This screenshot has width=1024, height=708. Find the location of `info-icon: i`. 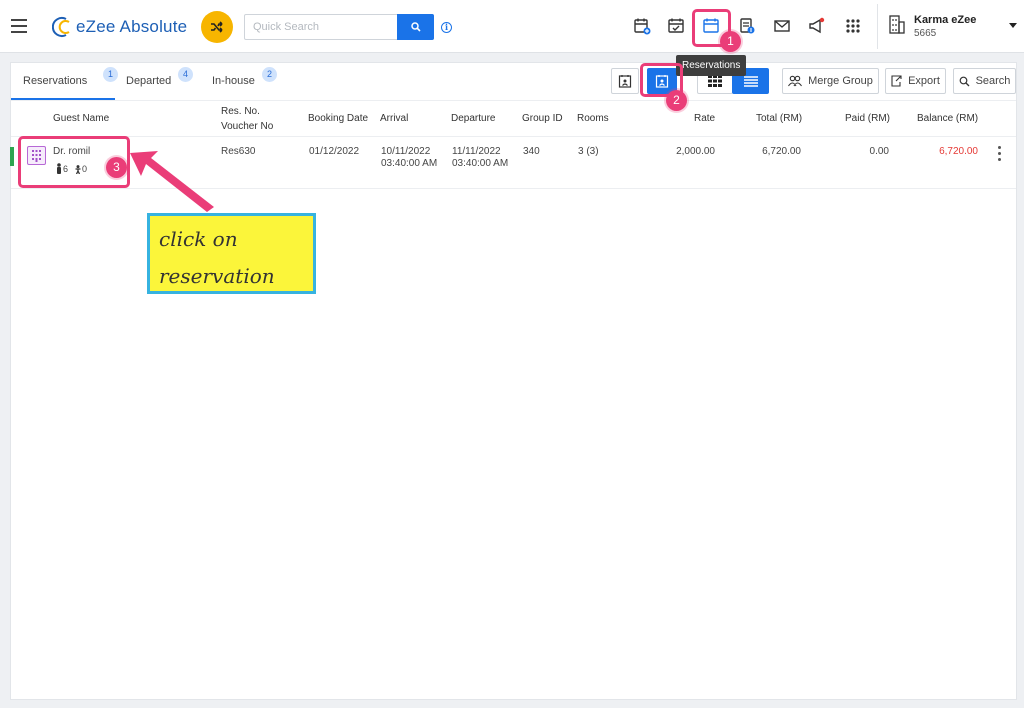

info-icon: i is located at coordinates (446, 27).